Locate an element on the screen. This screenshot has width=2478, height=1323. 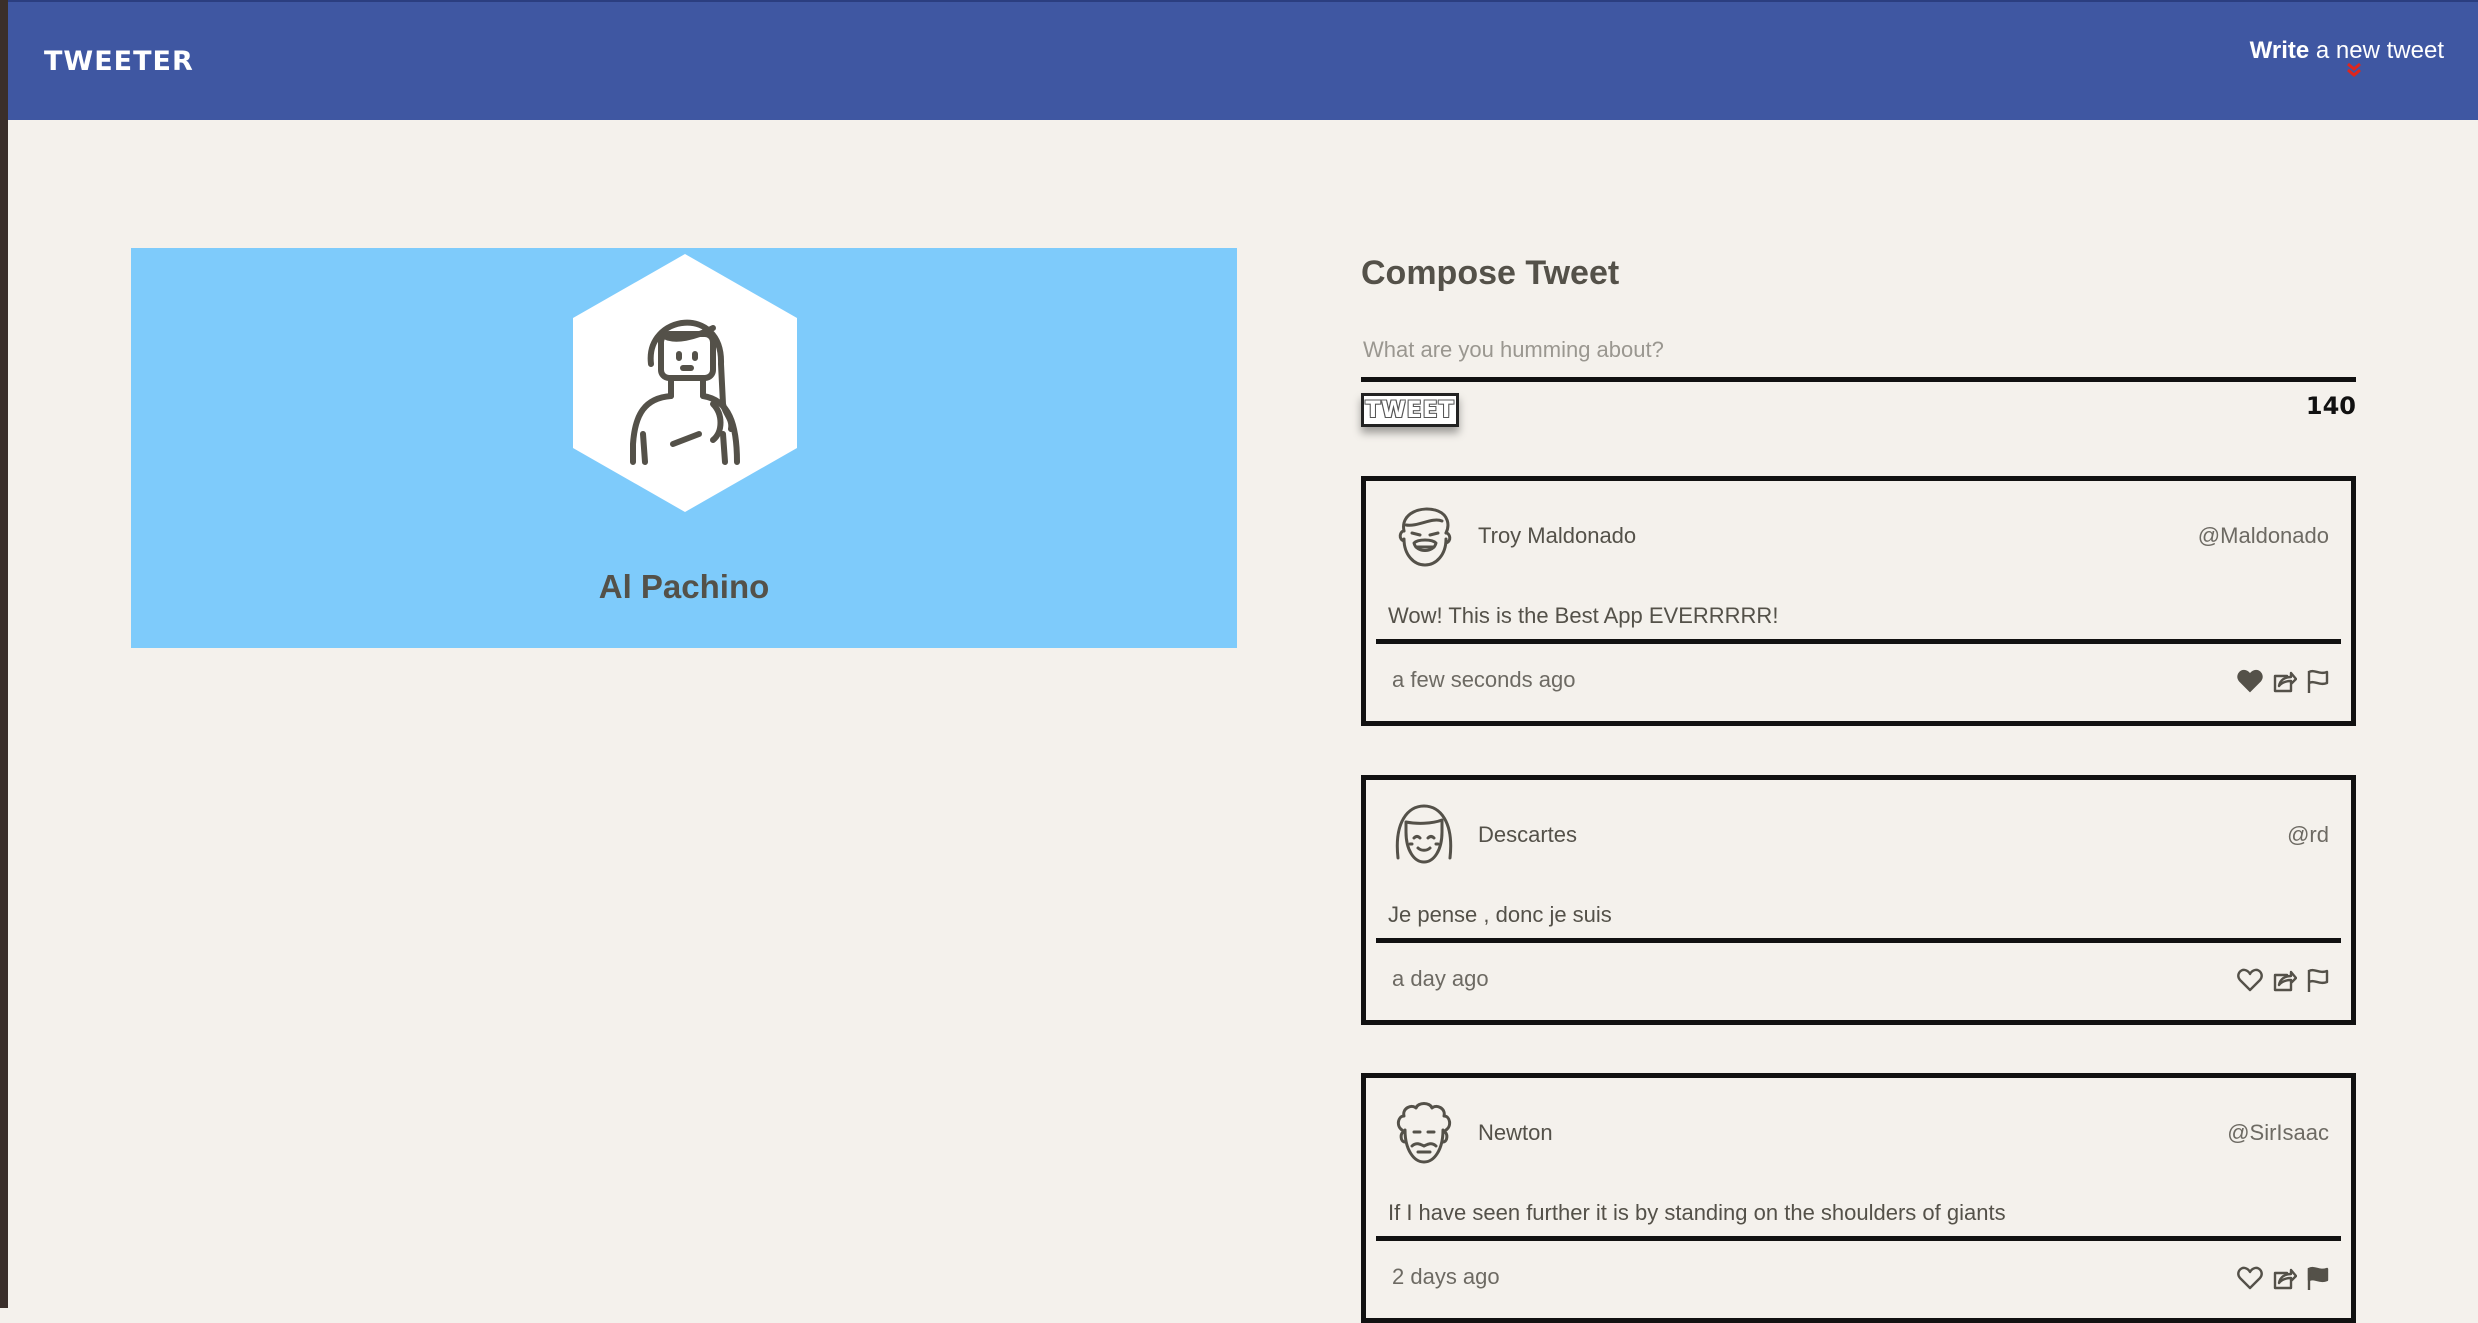
bob-hair-avatar-icon is located at coordinates (1424, 834).